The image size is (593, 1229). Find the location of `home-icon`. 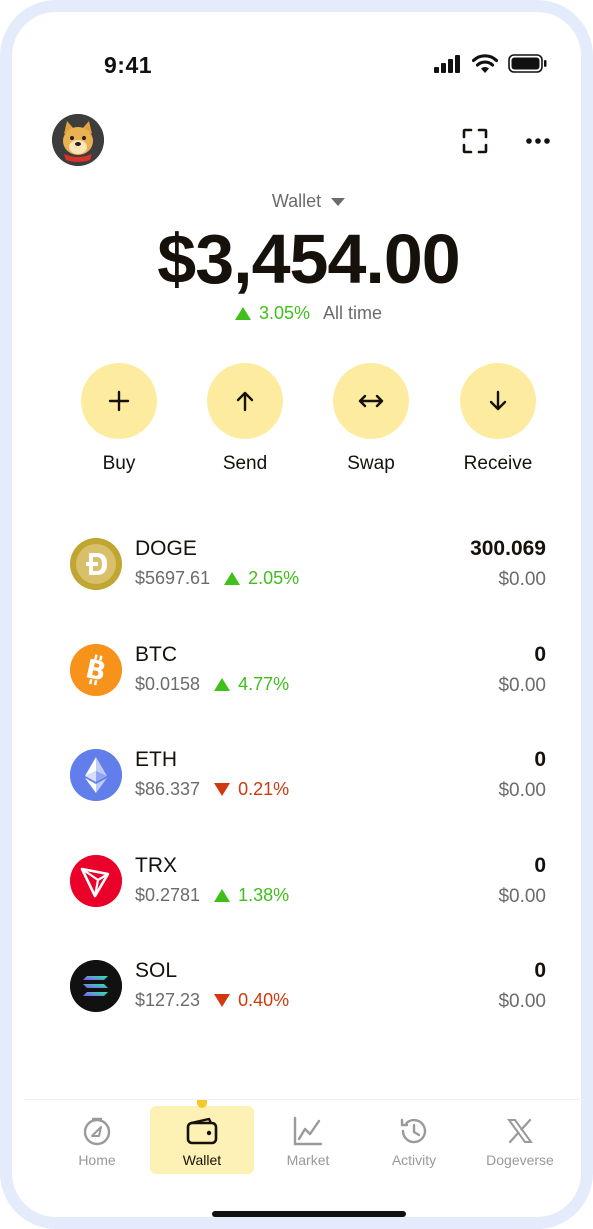

home-icon is located at coordinates (97, 1131).